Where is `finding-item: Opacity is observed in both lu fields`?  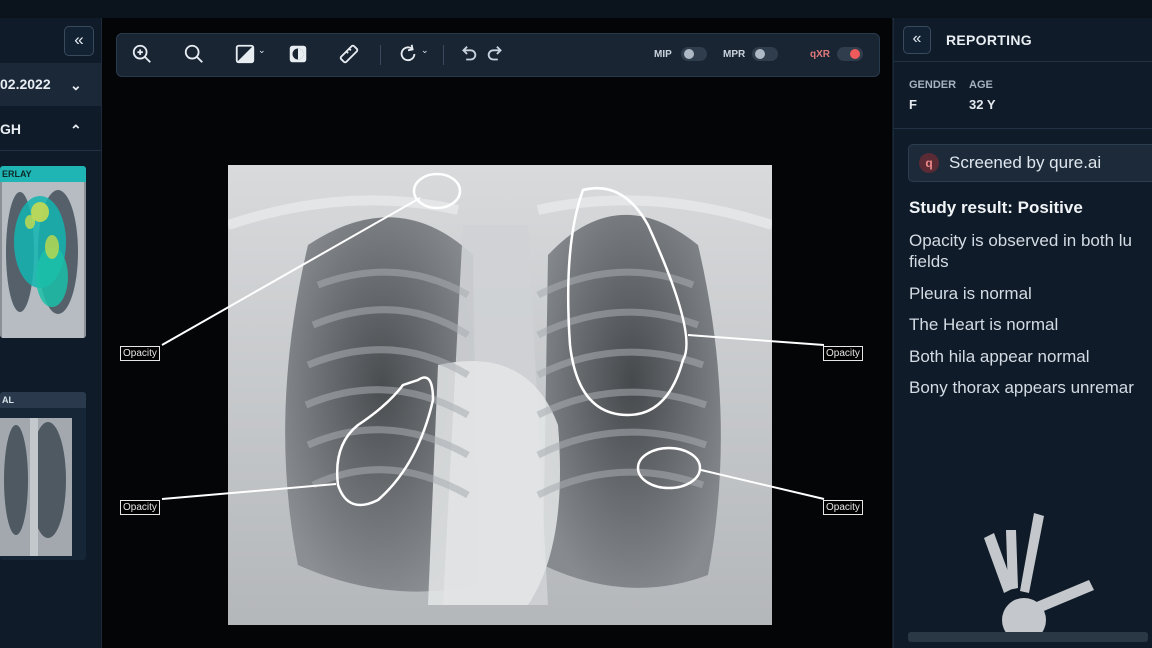
finding-item: Opacity is observed in both lu fields is located at coordinates (1021, 251).